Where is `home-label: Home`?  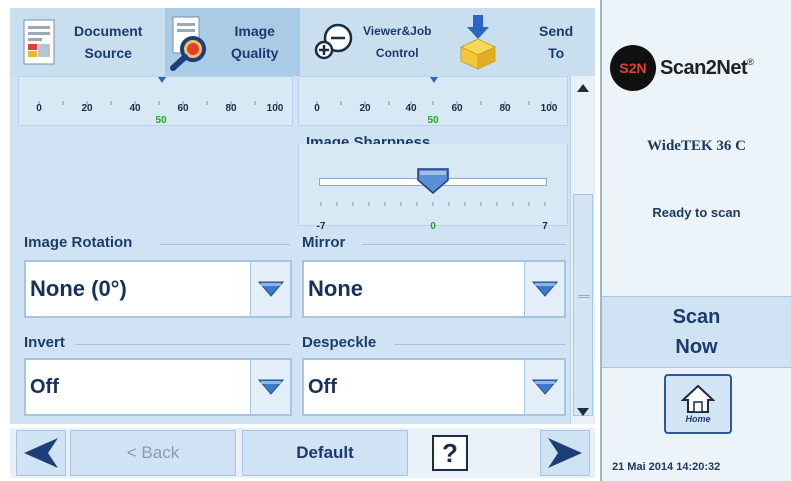
home-label: Home is located at coordinates (698, 419).